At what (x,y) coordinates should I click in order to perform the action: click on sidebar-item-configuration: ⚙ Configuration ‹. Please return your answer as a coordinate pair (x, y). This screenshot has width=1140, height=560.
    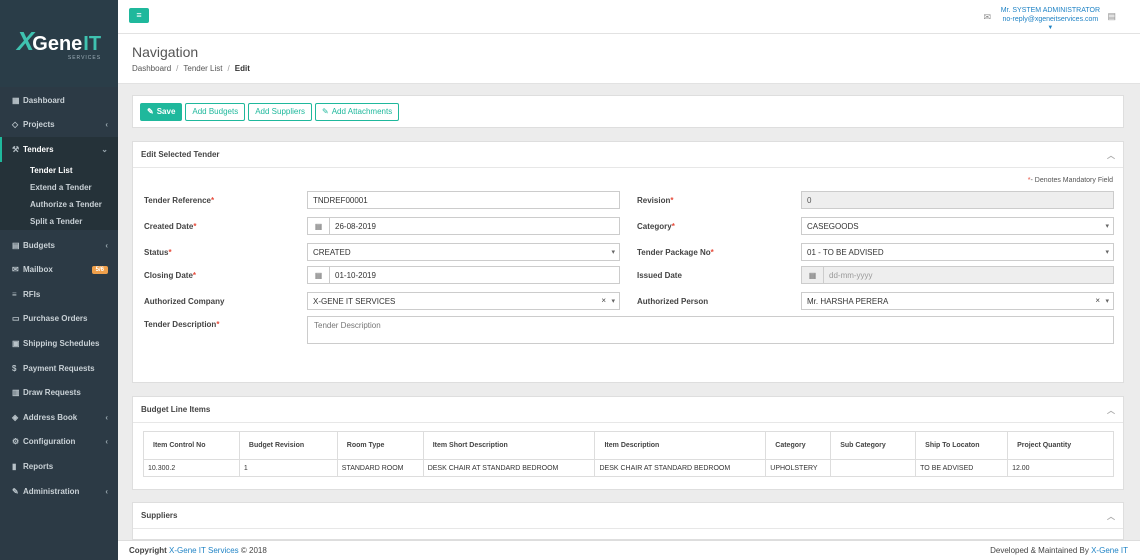
    Looking at the image, I should click on (59, 442).